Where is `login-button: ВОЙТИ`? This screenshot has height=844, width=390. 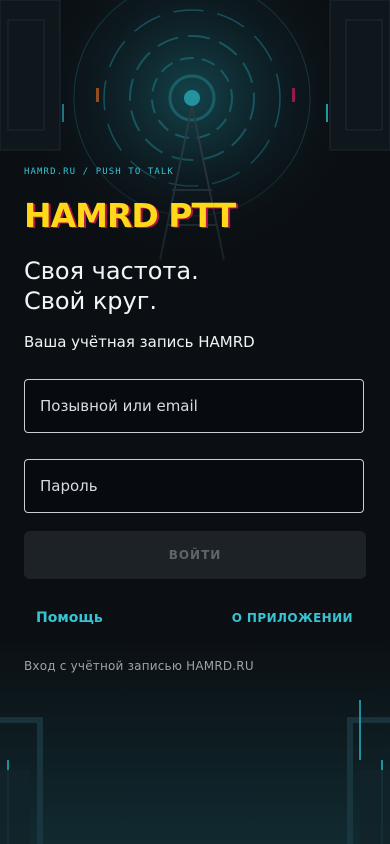
login-button: ВОЙТИ is located at coordinates (195, 555).